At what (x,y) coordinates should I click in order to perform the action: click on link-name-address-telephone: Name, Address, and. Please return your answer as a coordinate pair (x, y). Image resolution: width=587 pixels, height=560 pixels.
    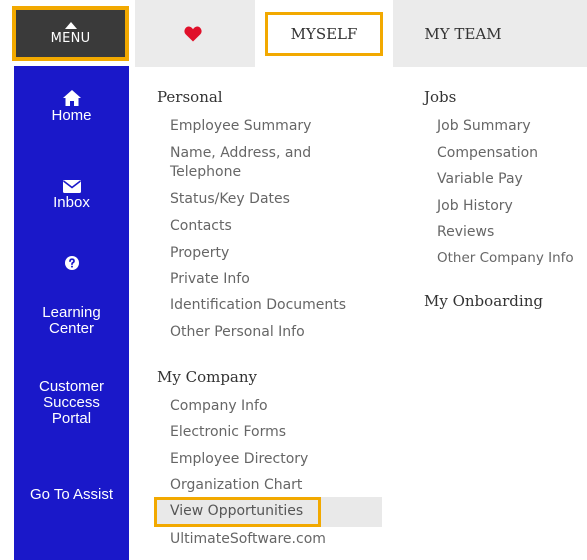
    Looking at the image, I should click on (240, 153).